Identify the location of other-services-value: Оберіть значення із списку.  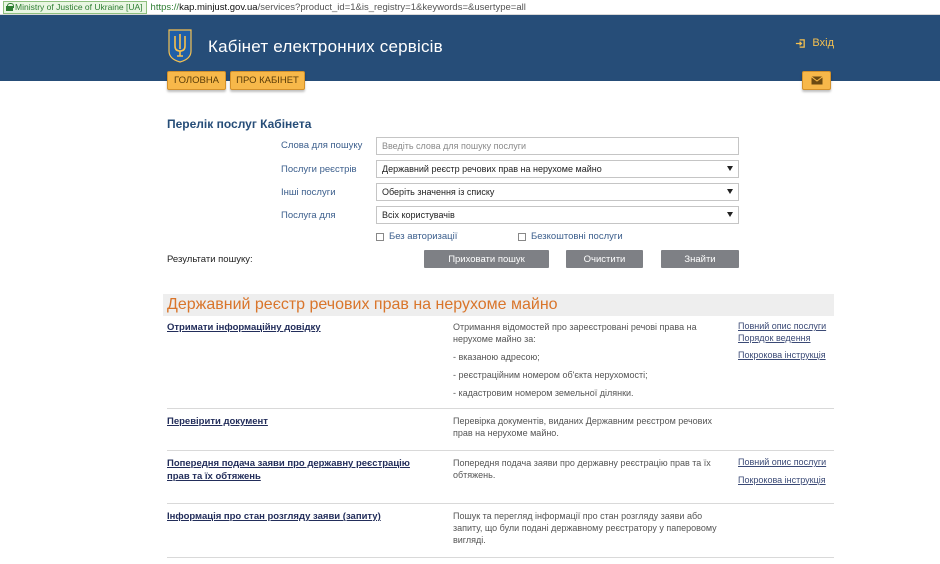
(438, 192).